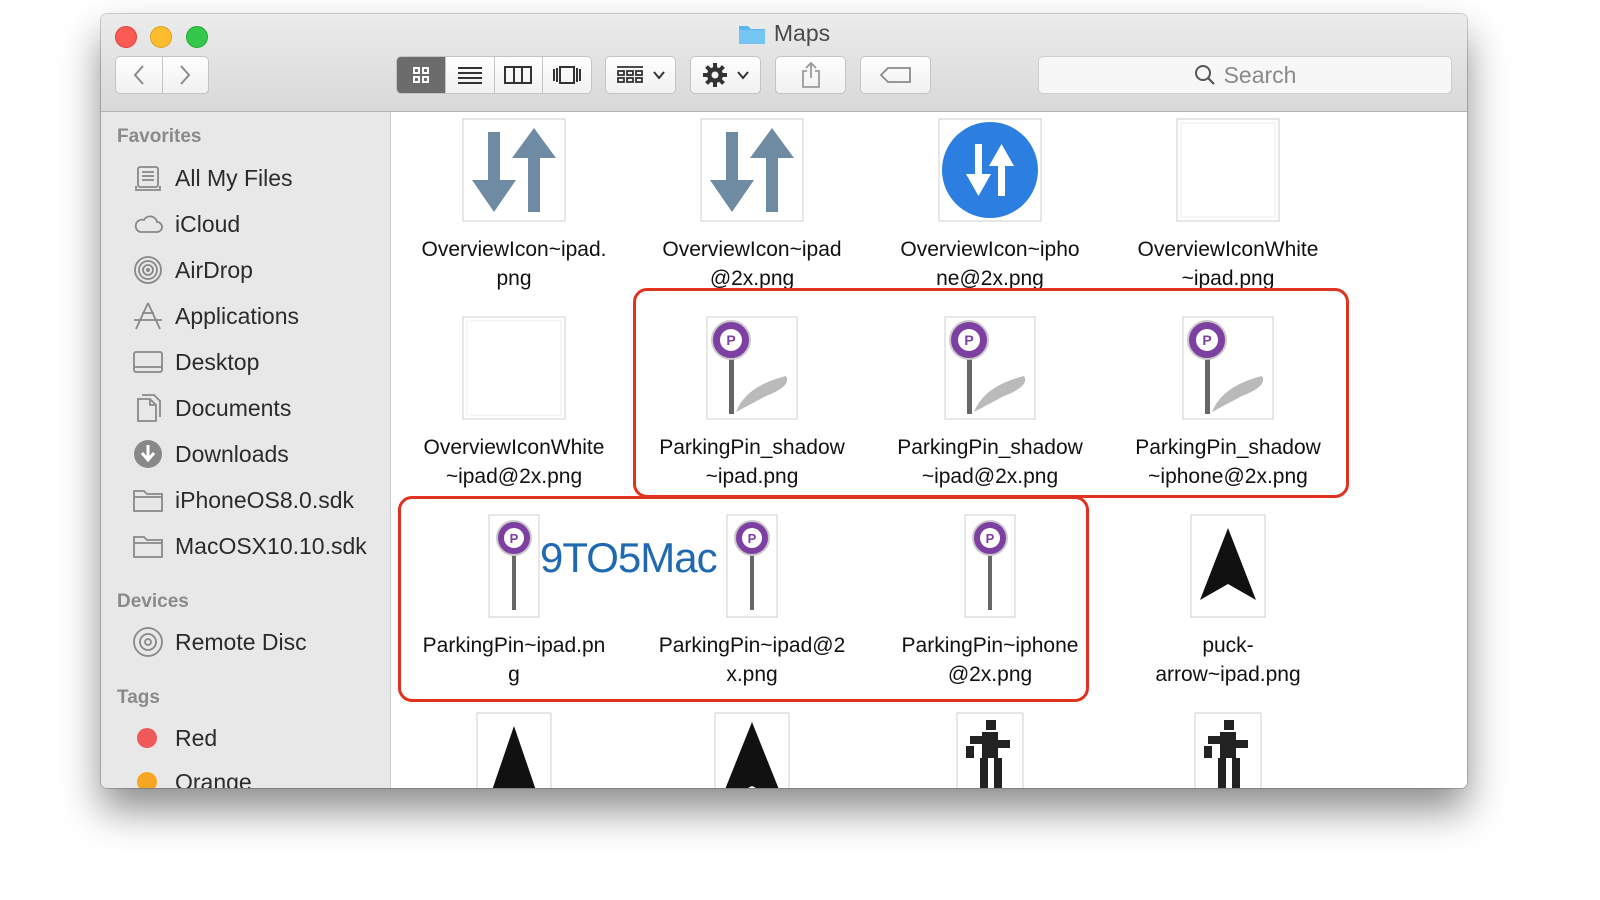  I want to click on documents-icon, so click(148, 408).